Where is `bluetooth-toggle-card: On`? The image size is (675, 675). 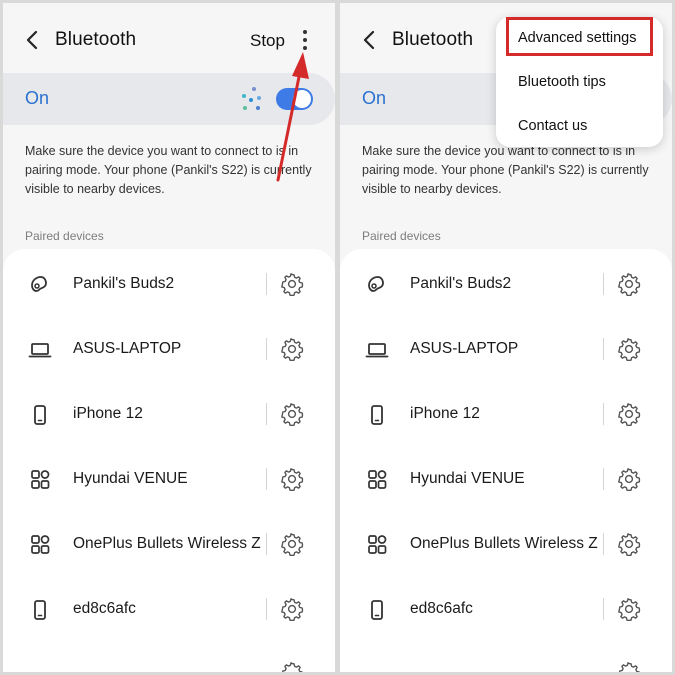 bluetooth-toggle-card: On is located at coordinates (169, 99).